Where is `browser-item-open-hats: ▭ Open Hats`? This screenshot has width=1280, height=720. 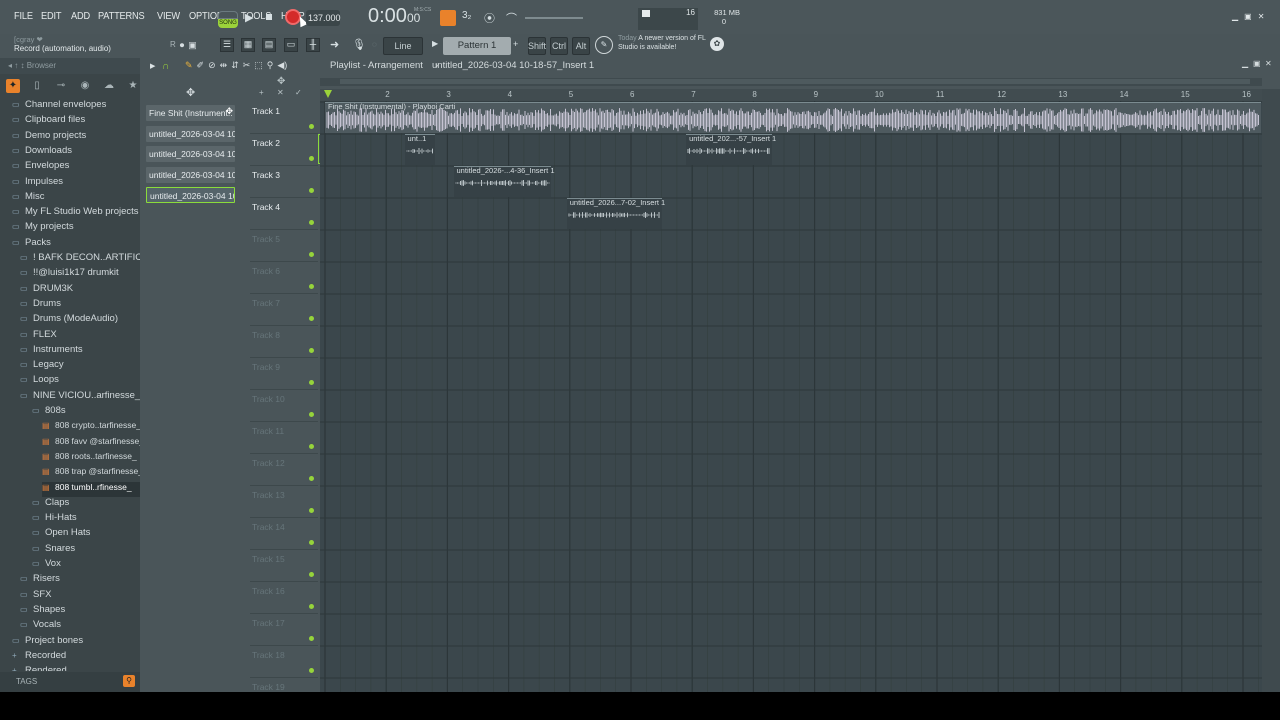
browser-item-open-hats: ▭ Open Hats is located at coordinates (86, 534).